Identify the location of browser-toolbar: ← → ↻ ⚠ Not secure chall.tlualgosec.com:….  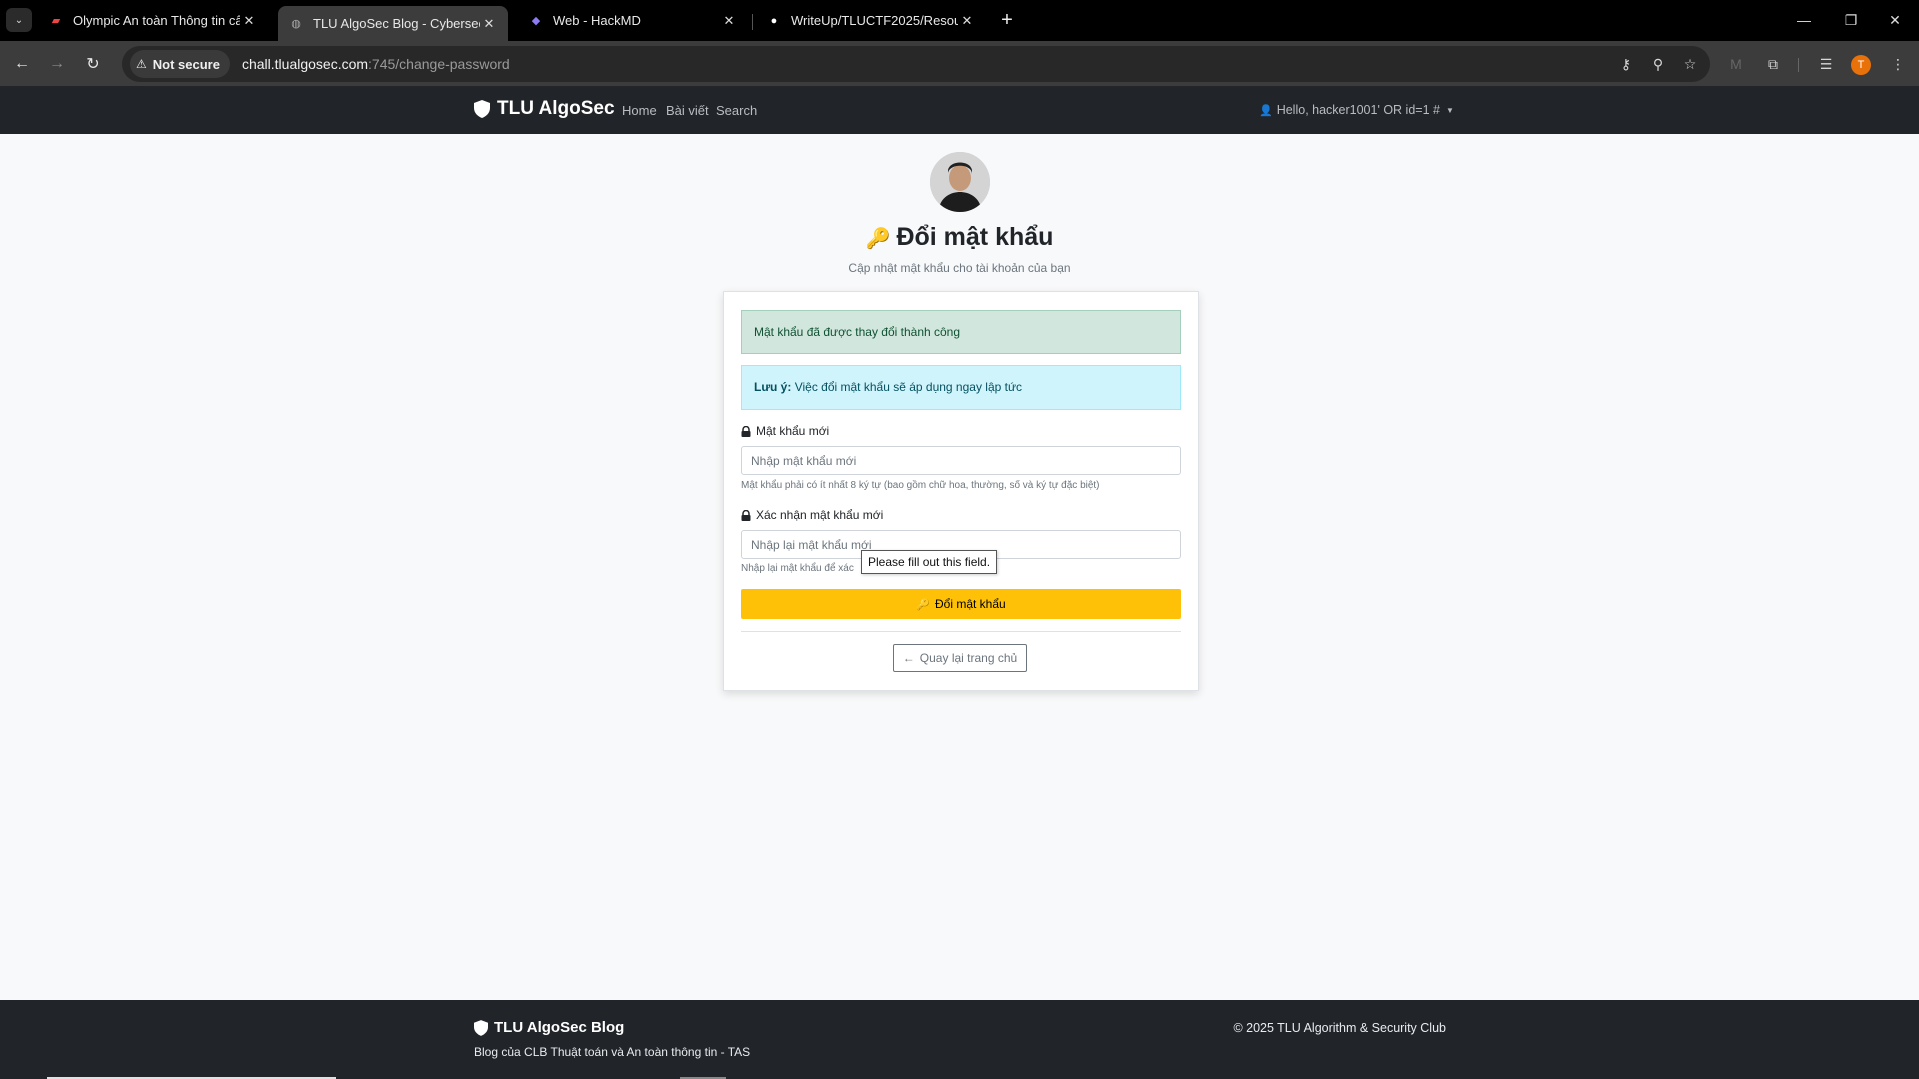
(959, 63).